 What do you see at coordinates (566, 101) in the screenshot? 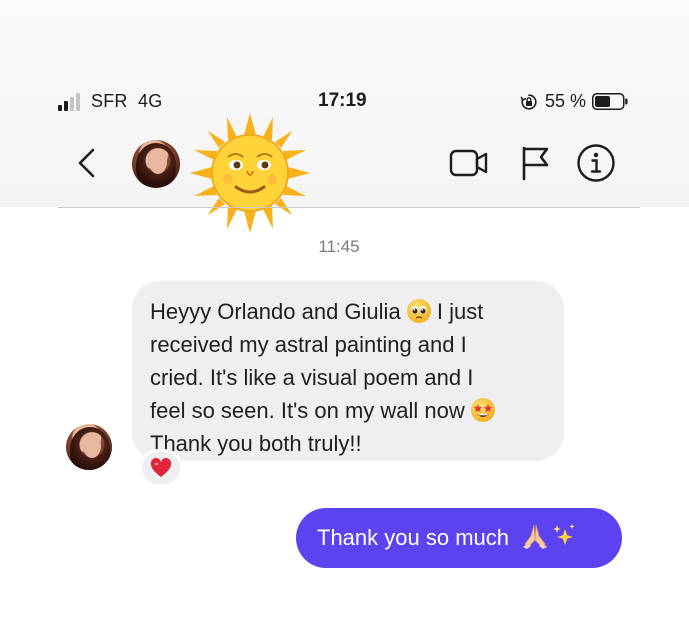
I see `battery-percentage: 55 %` at bounding box center [566, 101].